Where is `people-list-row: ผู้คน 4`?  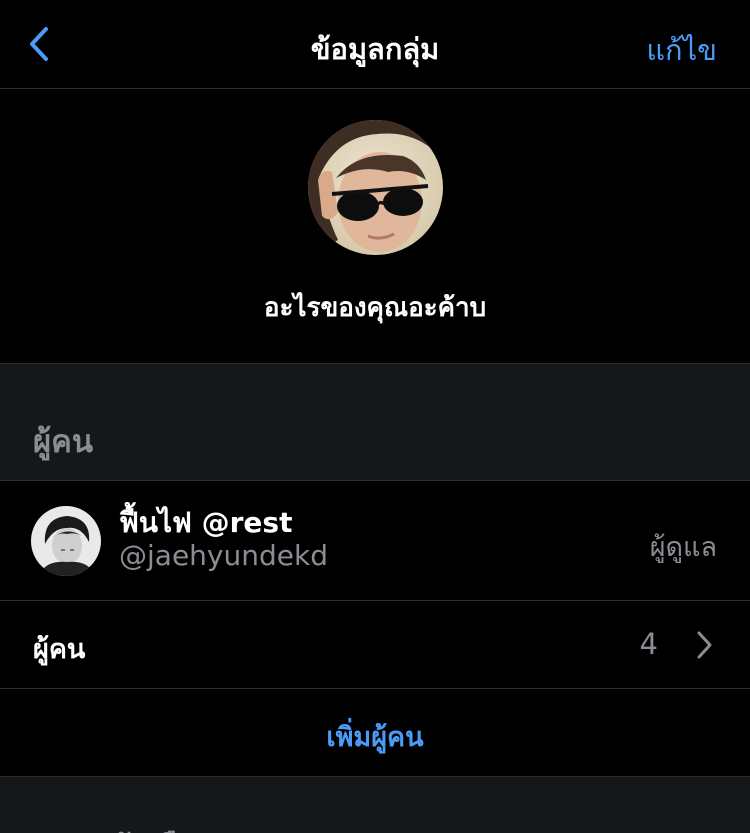 people-list-row: ผู้คน 4 is located at coordinates (375, 645).